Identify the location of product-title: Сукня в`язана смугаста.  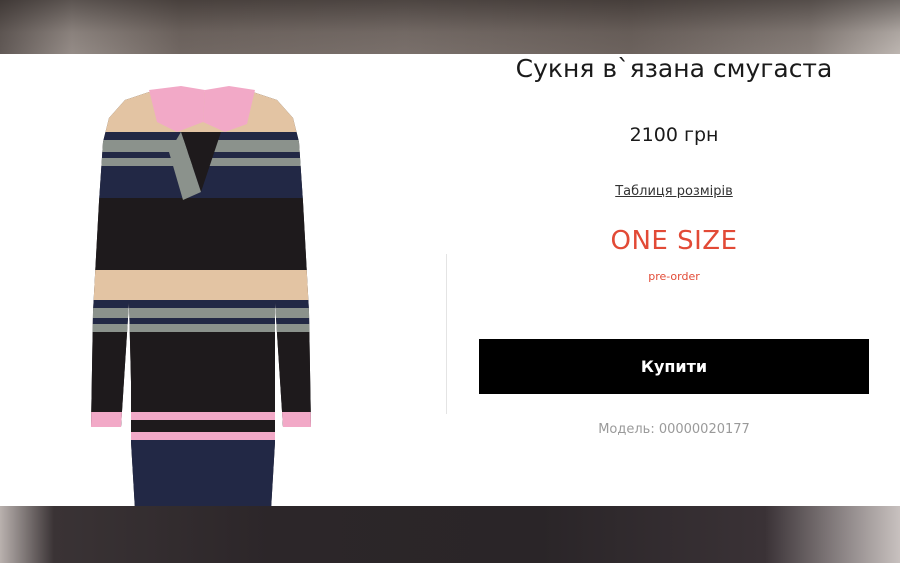
(674, 68).